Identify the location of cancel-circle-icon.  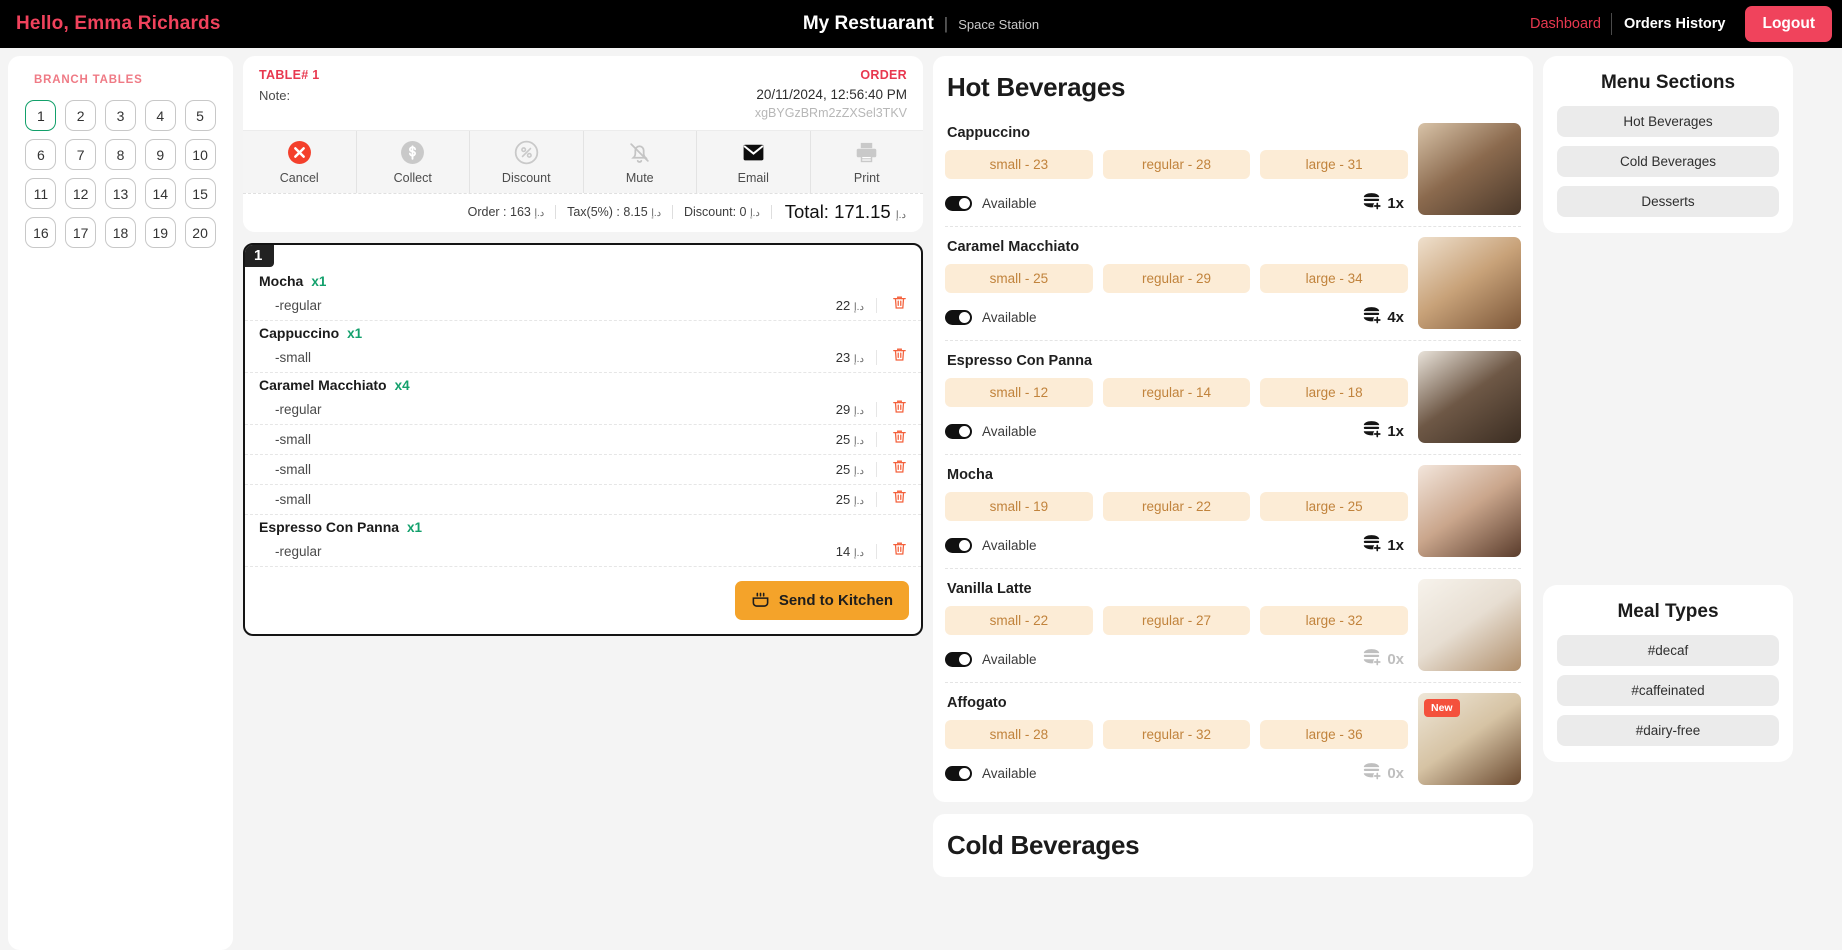
(299, 152).